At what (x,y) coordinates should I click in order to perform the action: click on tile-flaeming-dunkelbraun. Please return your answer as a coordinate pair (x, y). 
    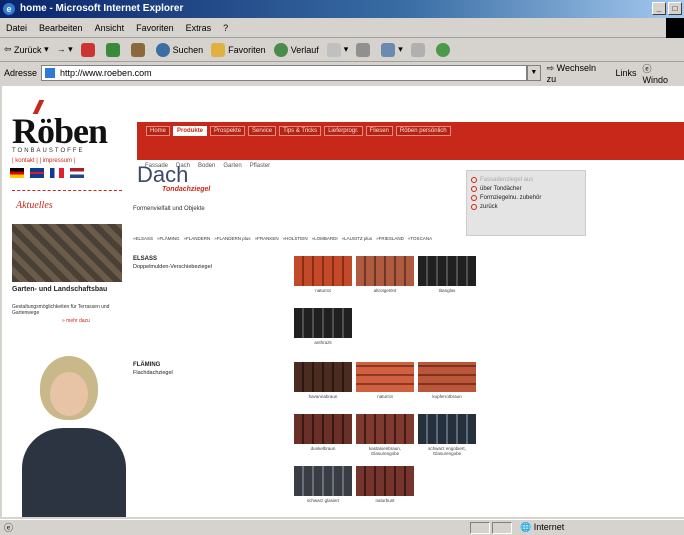
    Looking at the image, I should click on (323, 429).